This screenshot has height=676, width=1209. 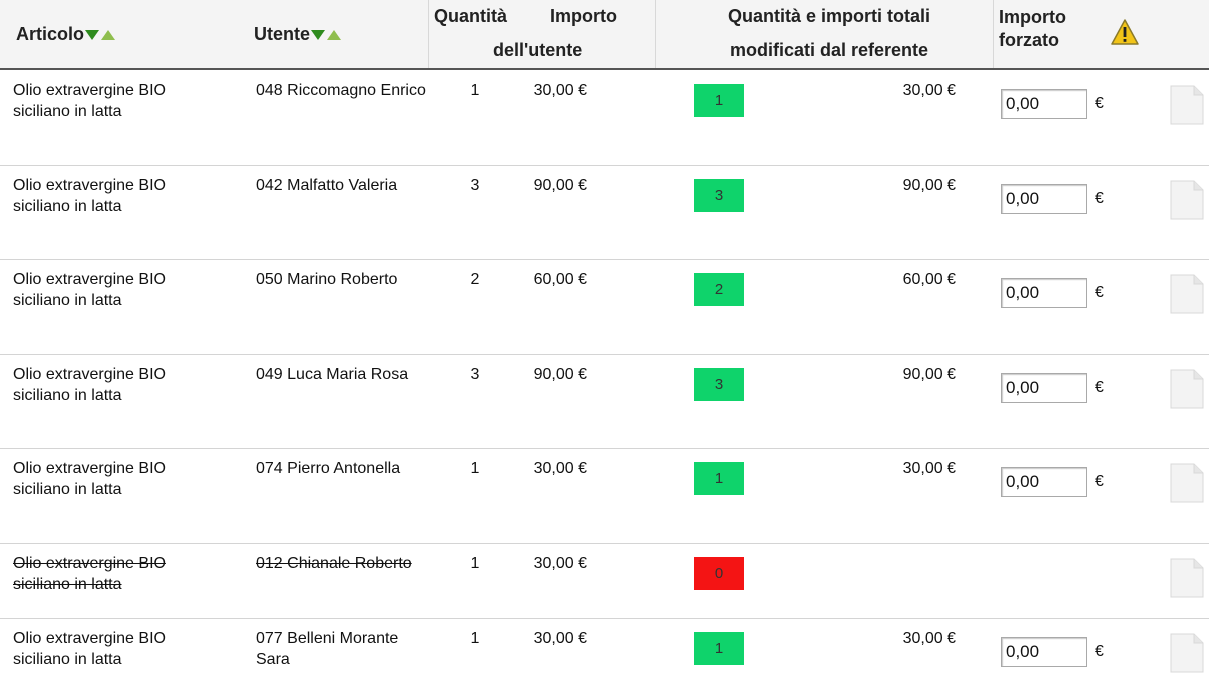 What do you see at coordinates (332, 374) in the screenshot?
I see `cell-utente: 049 Luca Maria Rosa` at bounding box center [332, 374].